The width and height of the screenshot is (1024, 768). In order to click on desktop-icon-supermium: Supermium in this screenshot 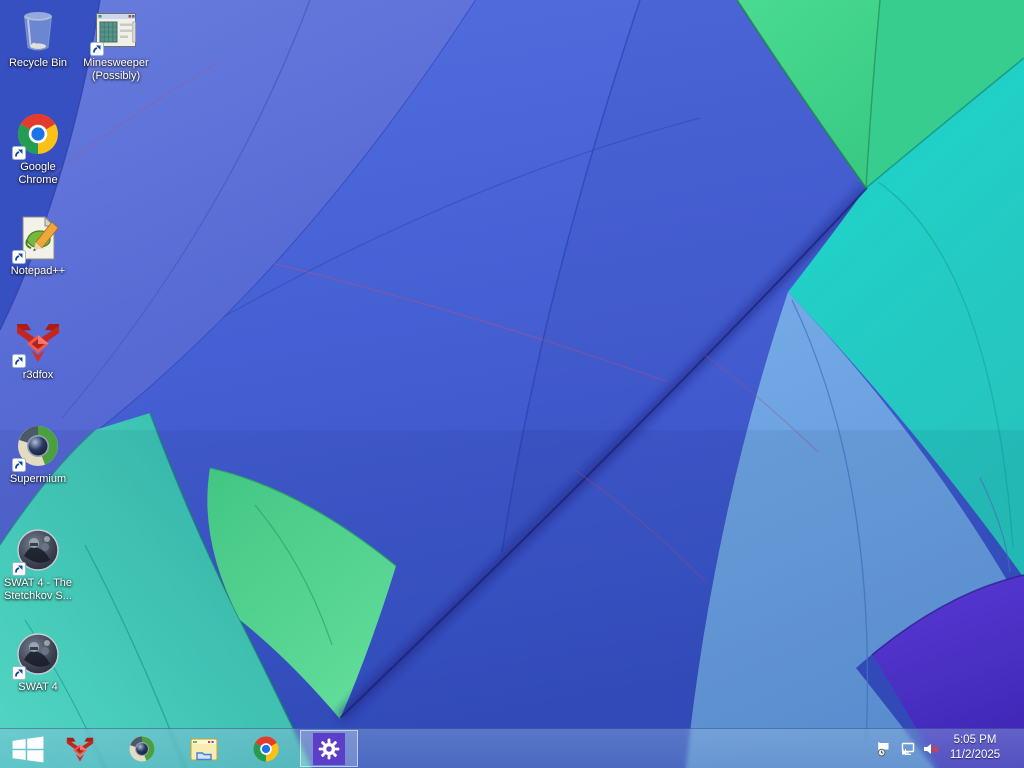, I will do `click(38, 454)`.